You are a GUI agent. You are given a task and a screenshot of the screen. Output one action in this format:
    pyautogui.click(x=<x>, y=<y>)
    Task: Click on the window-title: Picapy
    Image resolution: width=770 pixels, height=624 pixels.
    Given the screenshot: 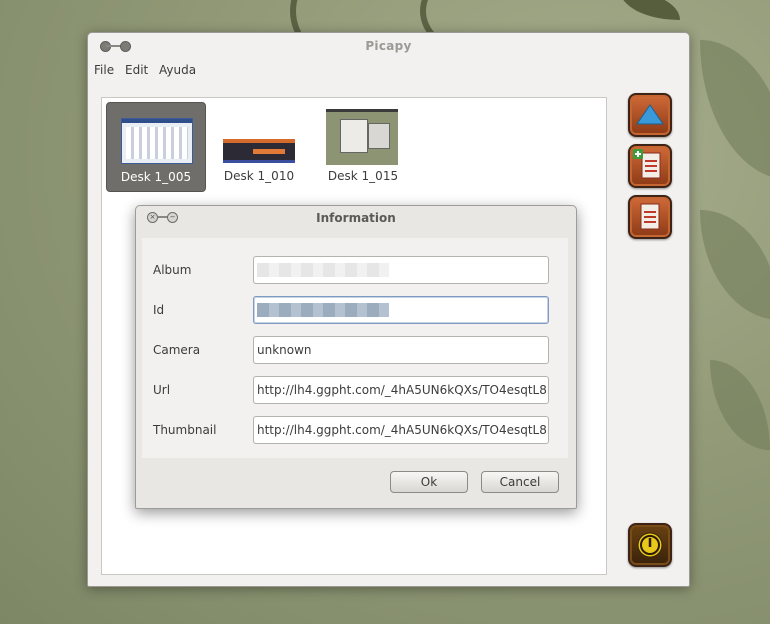 What is the action you would take?
    pyautogui.click(x=388, y=46)
    